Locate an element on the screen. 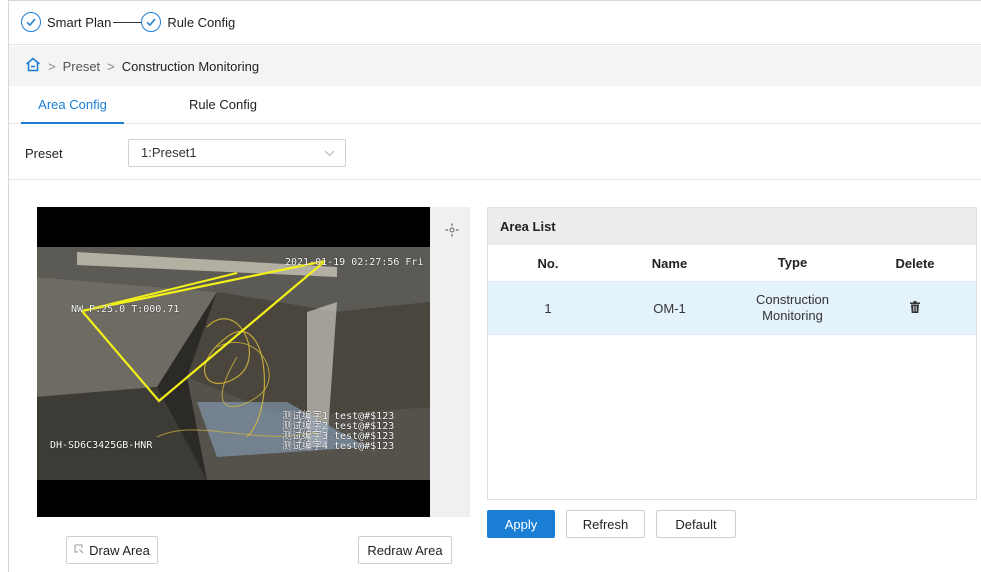  step-smart-plan: Smart Plan is located at coordinates (79, 22).